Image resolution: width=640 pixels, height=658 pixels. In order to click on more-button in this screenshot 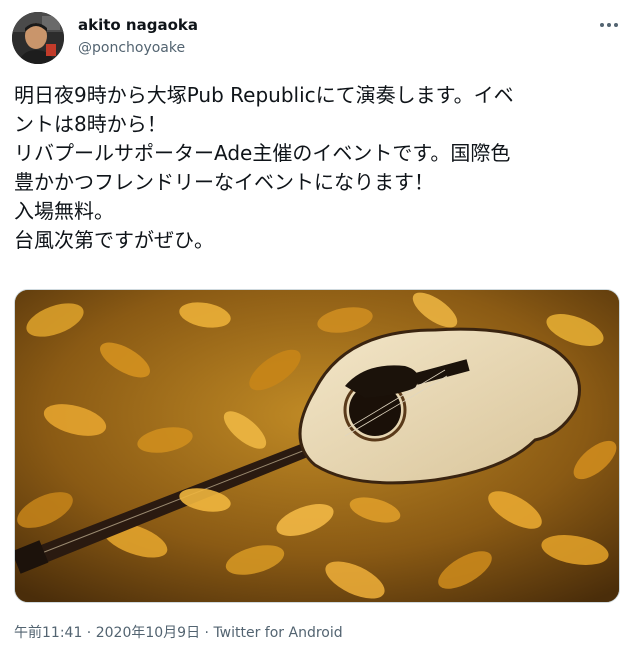, I will do `click(609, 25)`.